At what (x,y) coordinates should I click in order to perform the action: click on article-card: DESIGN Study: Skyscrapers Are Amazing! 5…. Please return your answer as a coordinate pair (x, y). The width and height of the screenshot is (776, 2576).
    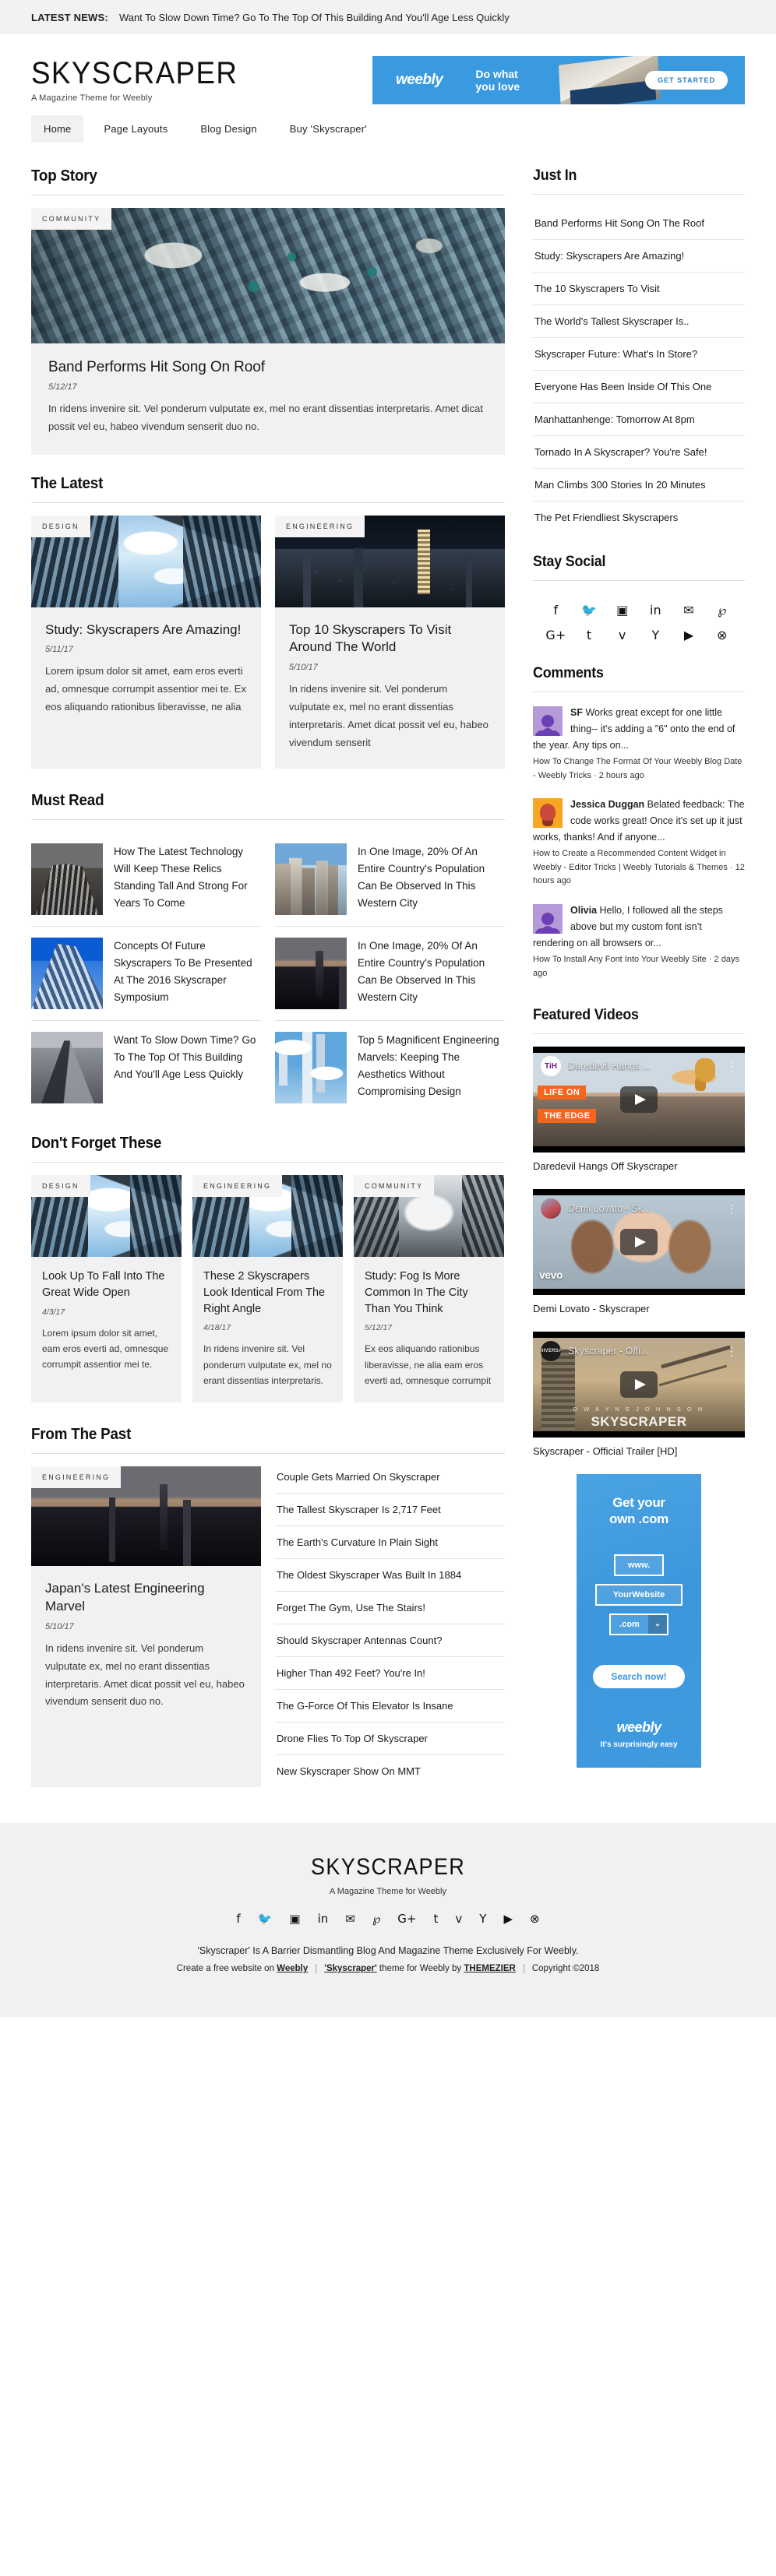
    Looking at the image, I should click on (146, 642).